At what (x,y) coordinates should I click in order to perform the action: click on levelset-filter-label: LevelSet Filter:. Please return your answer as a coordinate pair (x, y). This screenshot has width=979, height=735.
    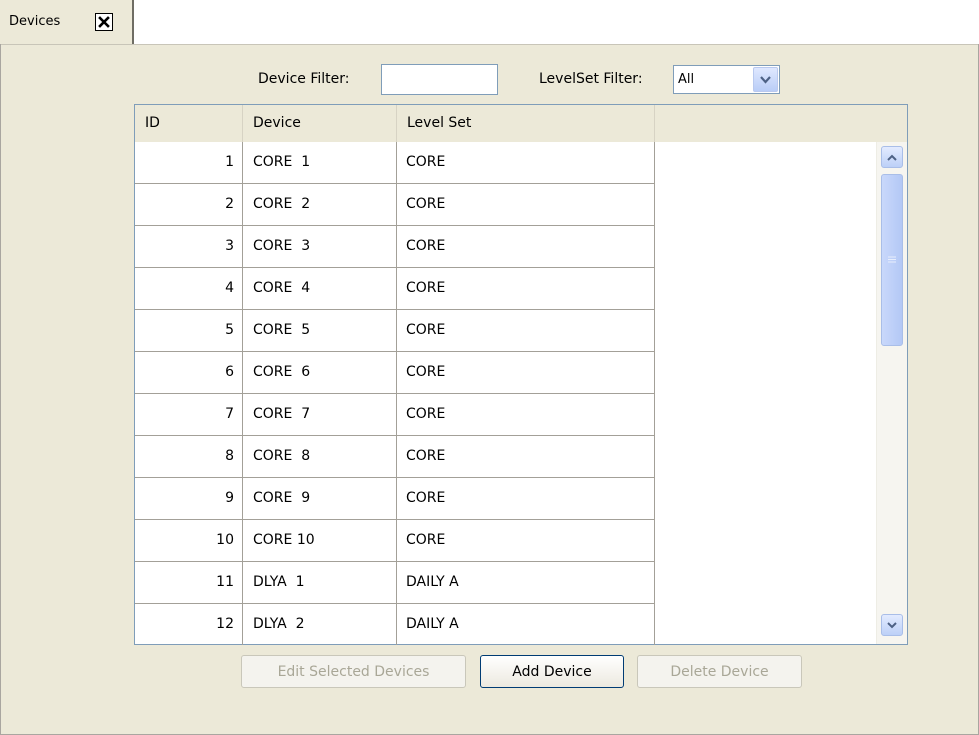
    Looking at the image, I should click on (591, 79).